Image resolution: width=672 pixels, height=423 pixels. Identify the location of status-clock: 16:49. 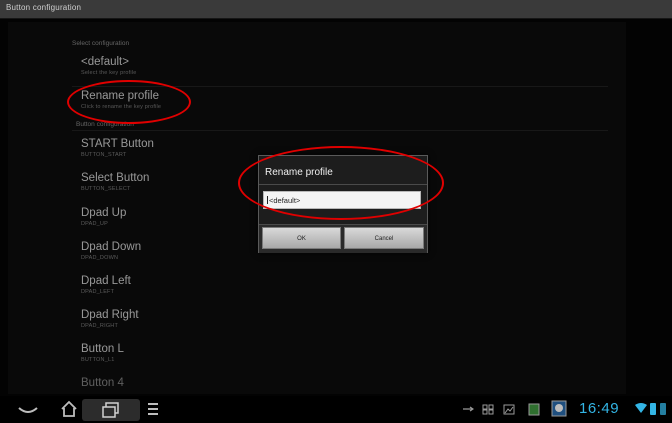
(599, 408).